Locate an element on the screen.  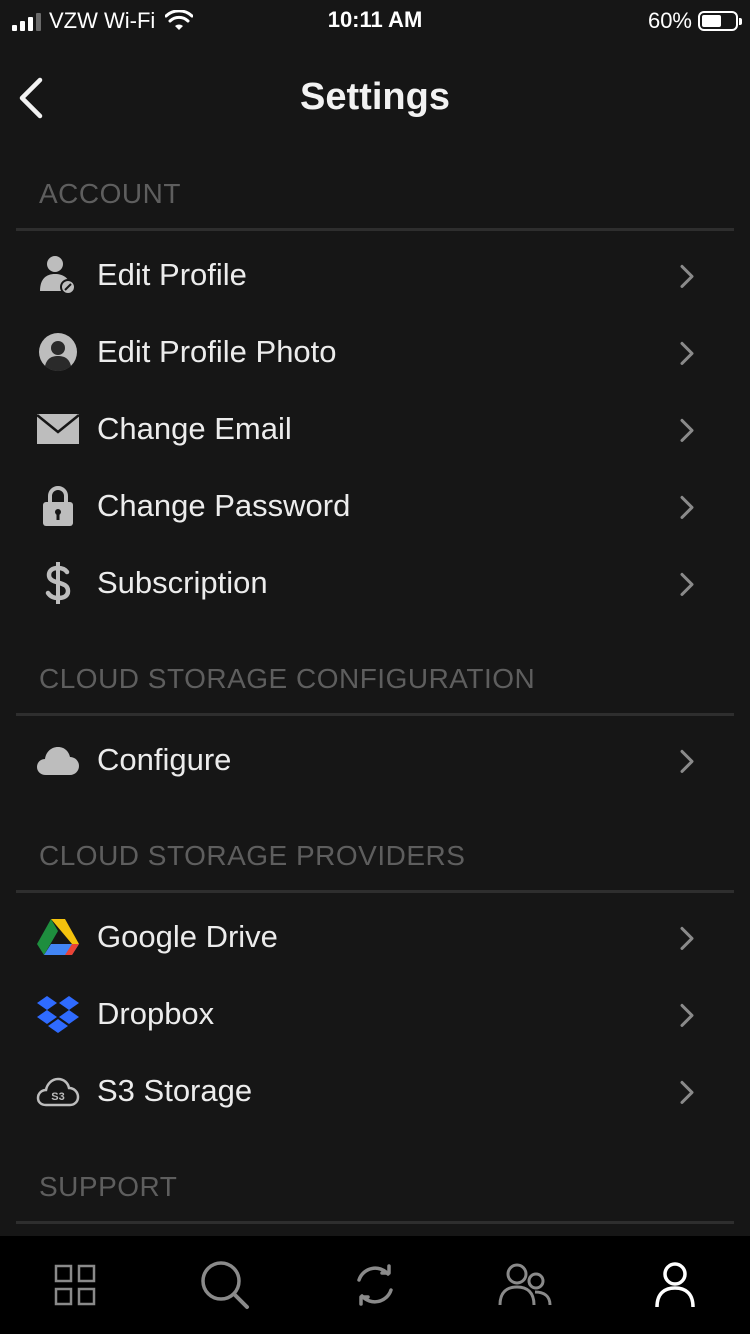
page-title: Settings is located at coordinates (375, 97).